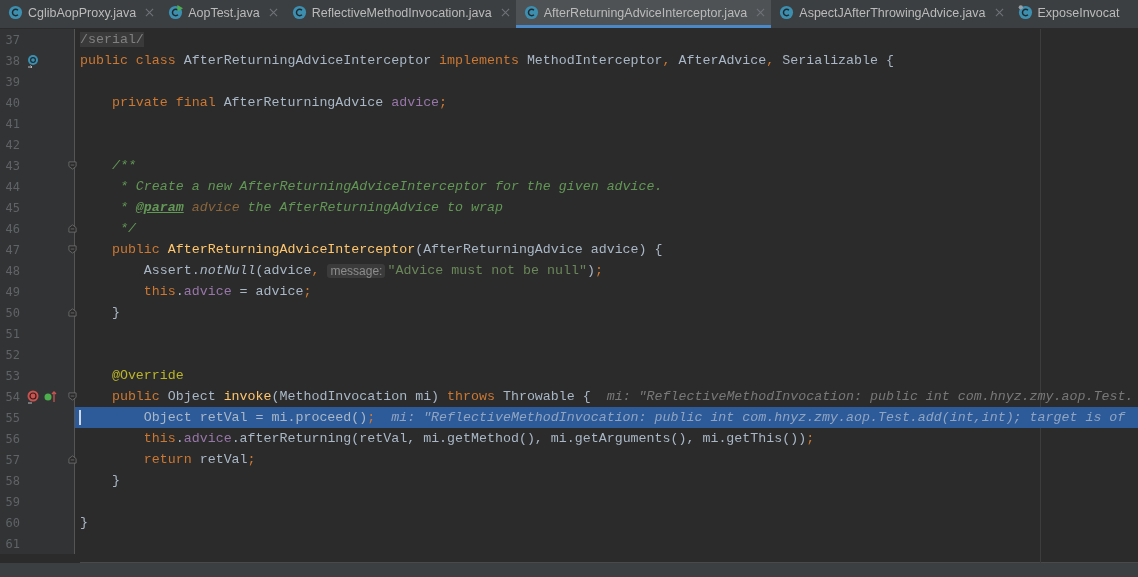 The image size is (1138, 577). Describe the element at coordinates (112, 39) in the screenshot. I see `comment-text: /serial/` at that location.